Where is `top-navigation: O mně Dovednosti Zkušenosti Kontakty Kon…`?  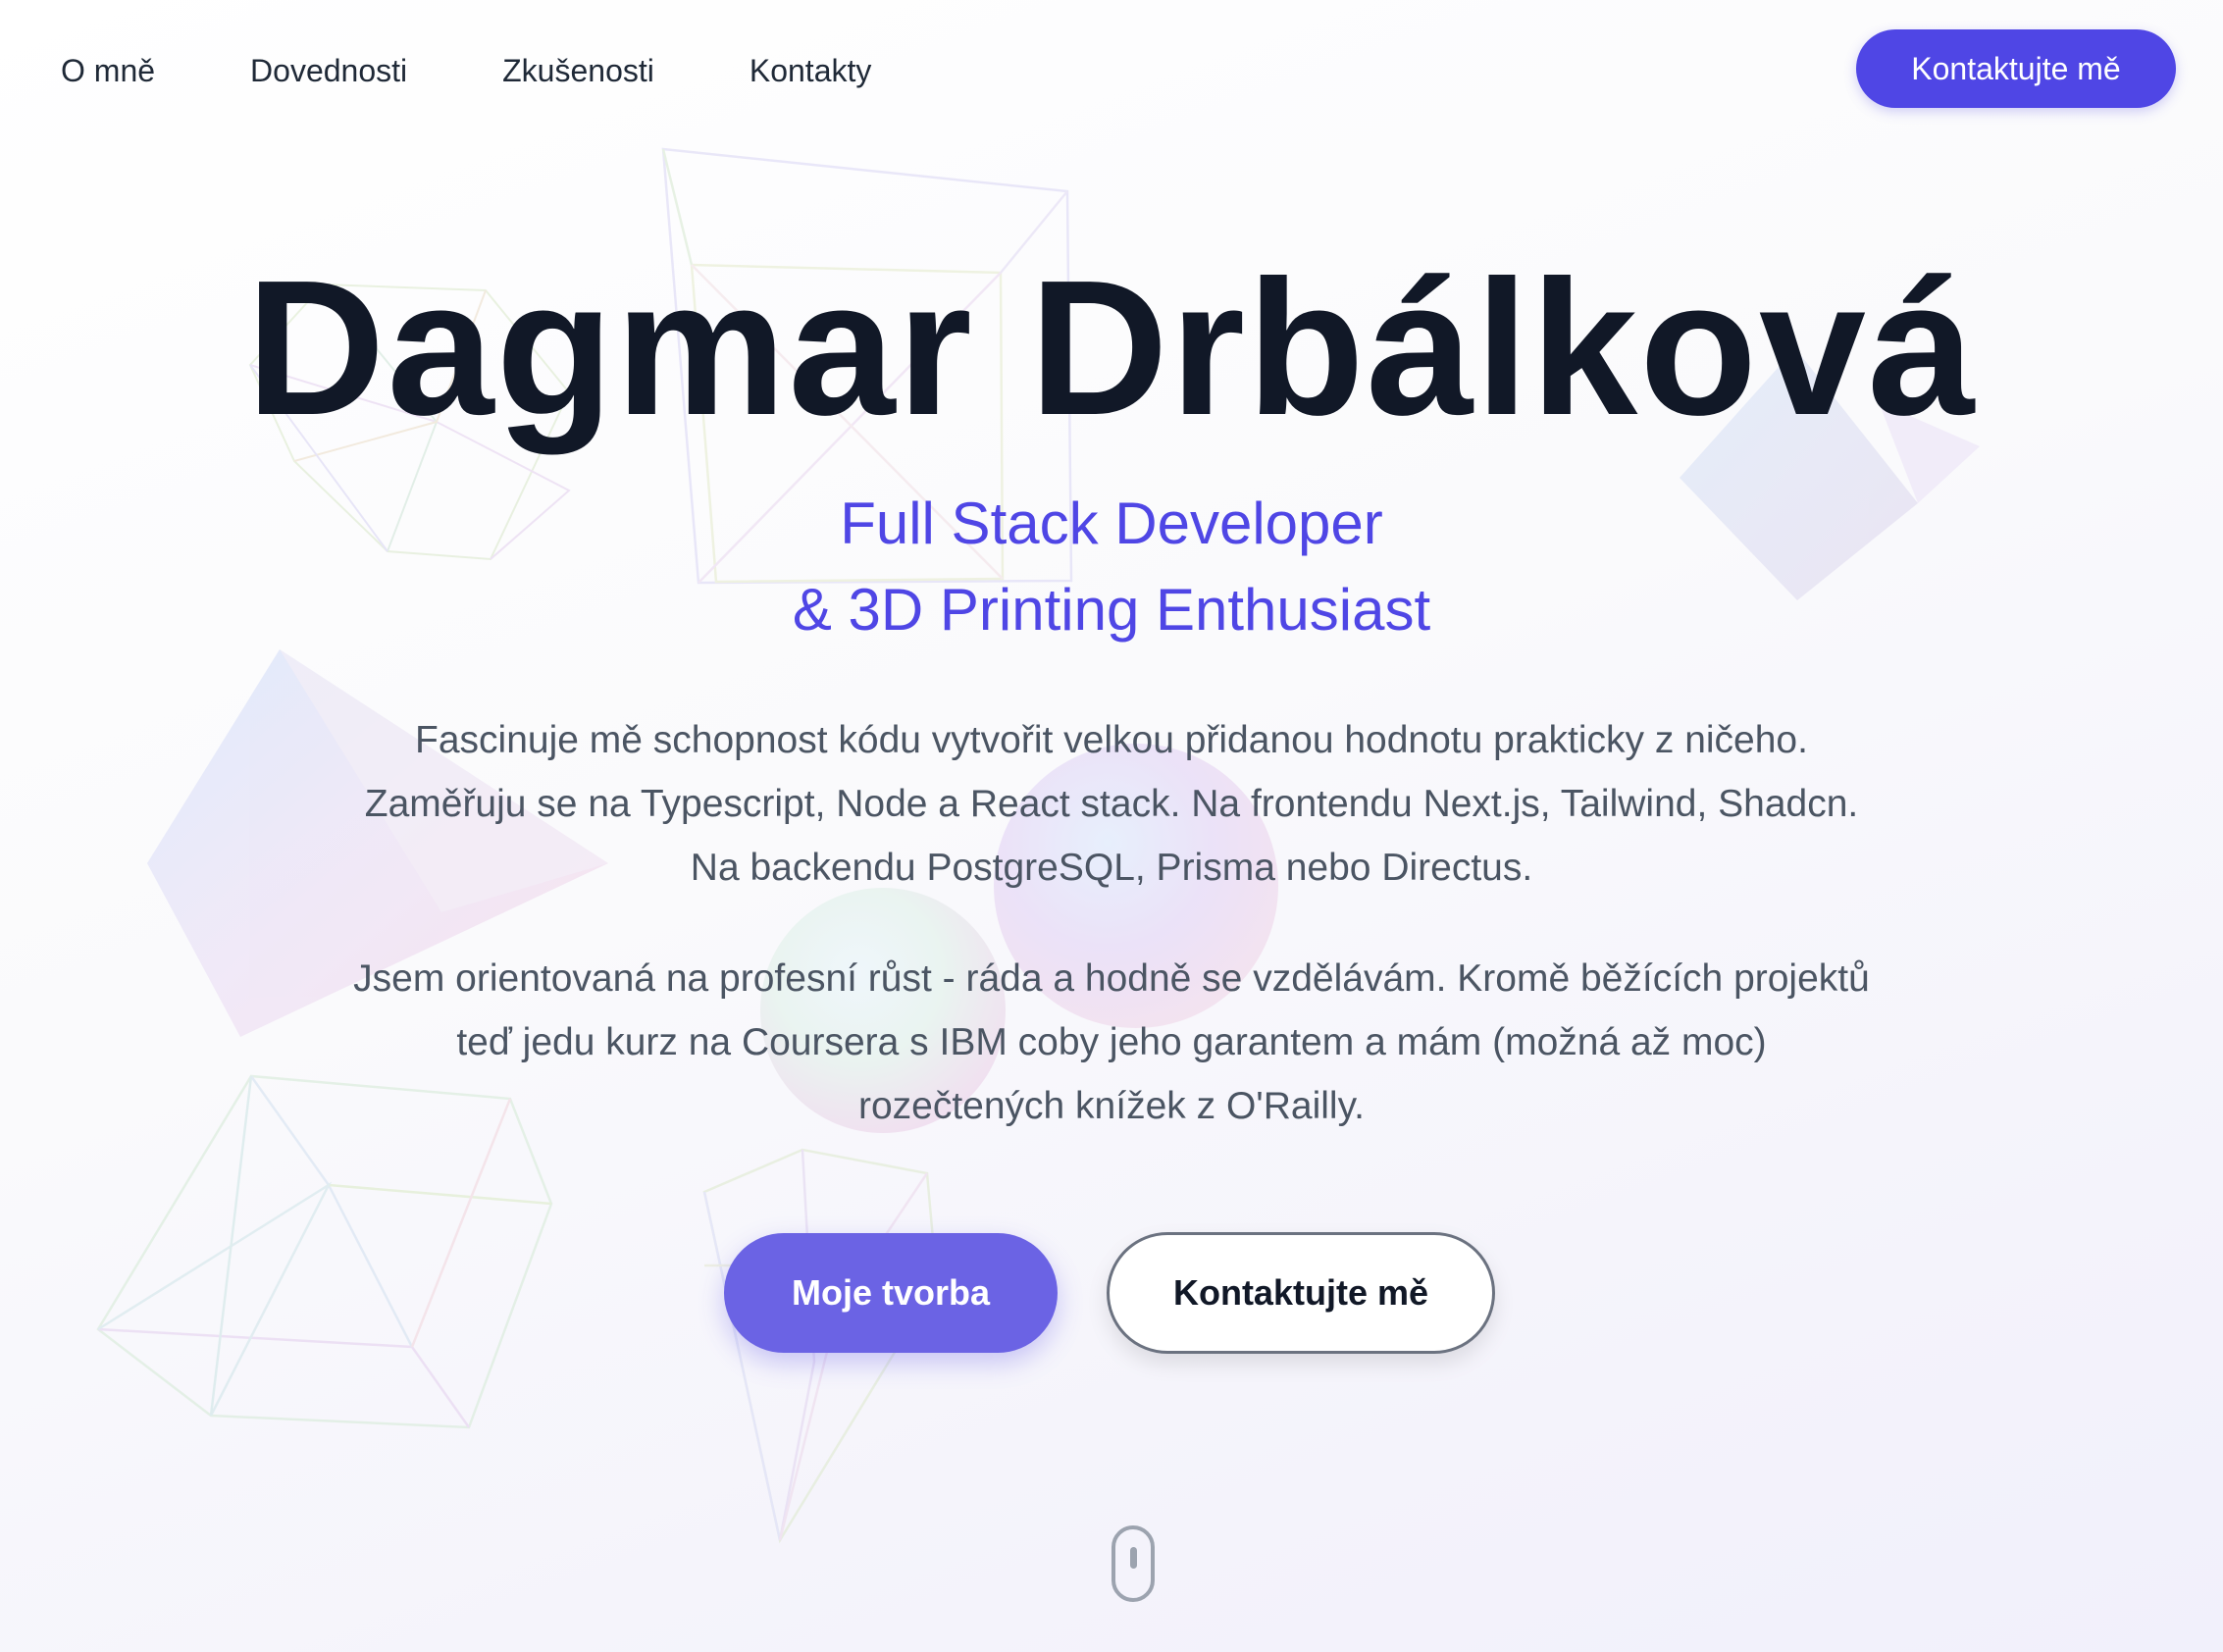 top-navigation: O mně Dovednosti Zkušenosti Kontakty Kon… is located at coordinates (1111, 71).